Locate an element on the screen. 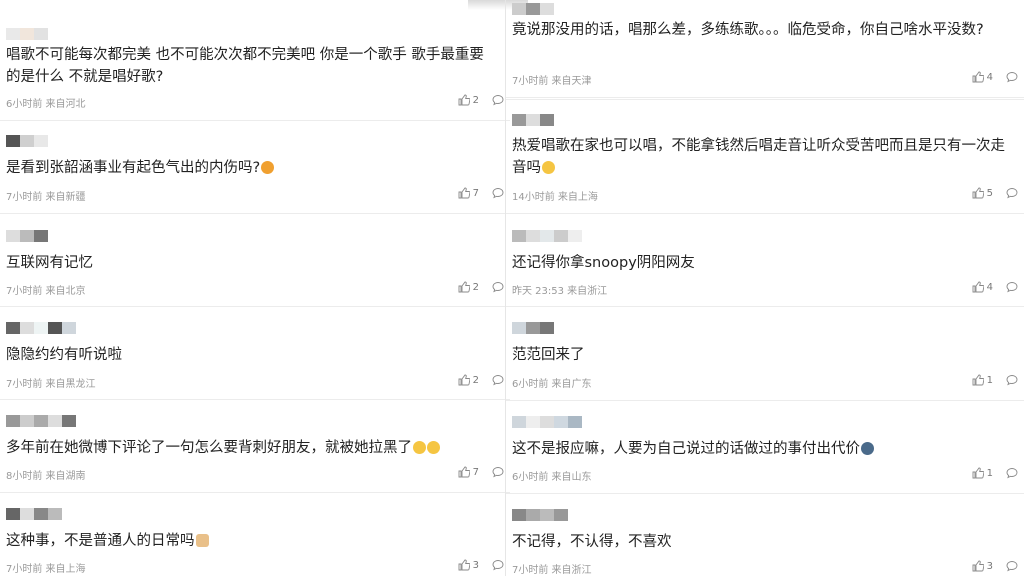 The width and height of the screenshot is (1024, 577). comment-item: 范范回来了 6小时前 来自广东 1 is located at coordinates (765, 353).